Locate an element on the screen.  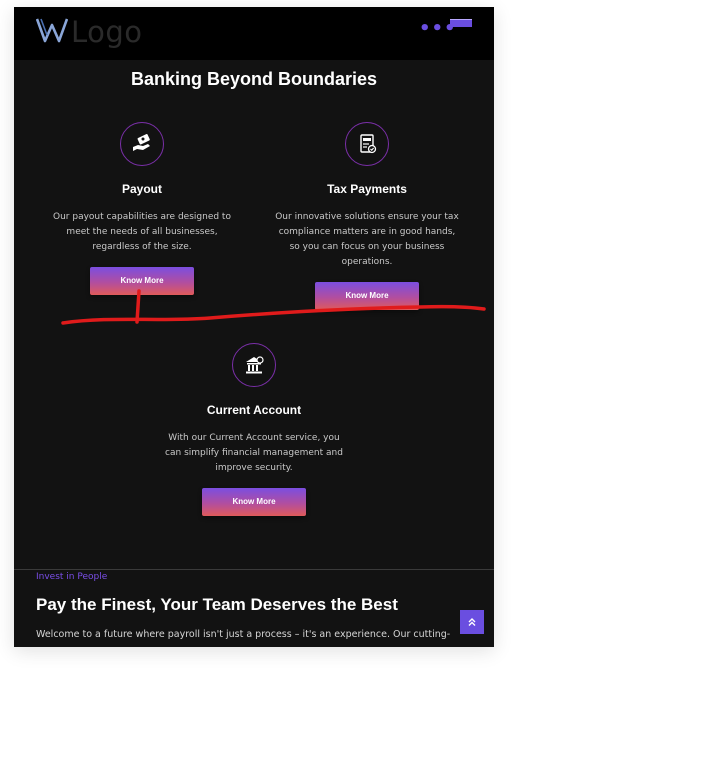
payout-hand-money-icon is located at coordinates (142, 144).